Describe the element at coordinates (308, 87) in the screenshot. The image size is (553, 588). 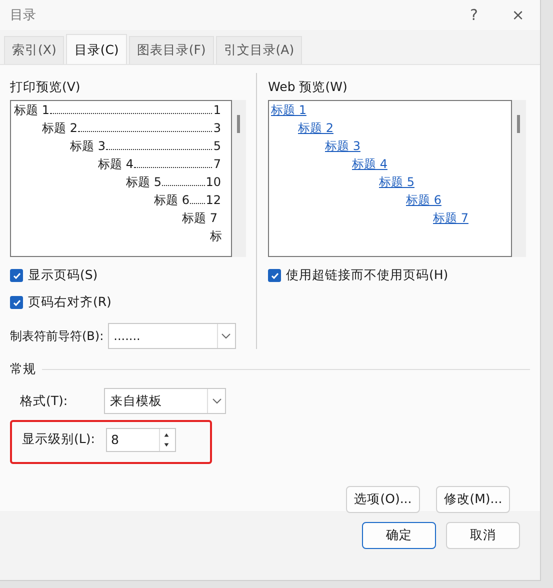
I see `section-label: Web 预览(W)` at that location.